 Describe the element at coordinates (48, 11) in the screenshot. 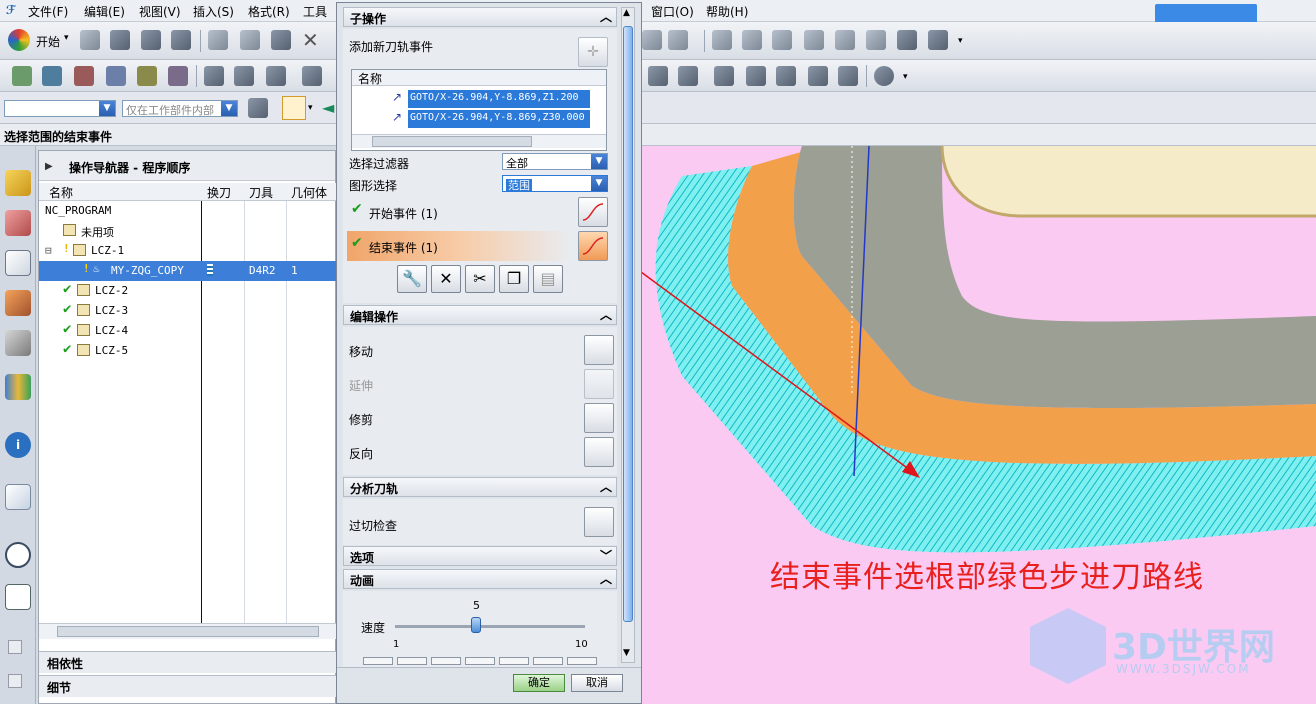

I see `menu-file: 文件(F)` at that location.